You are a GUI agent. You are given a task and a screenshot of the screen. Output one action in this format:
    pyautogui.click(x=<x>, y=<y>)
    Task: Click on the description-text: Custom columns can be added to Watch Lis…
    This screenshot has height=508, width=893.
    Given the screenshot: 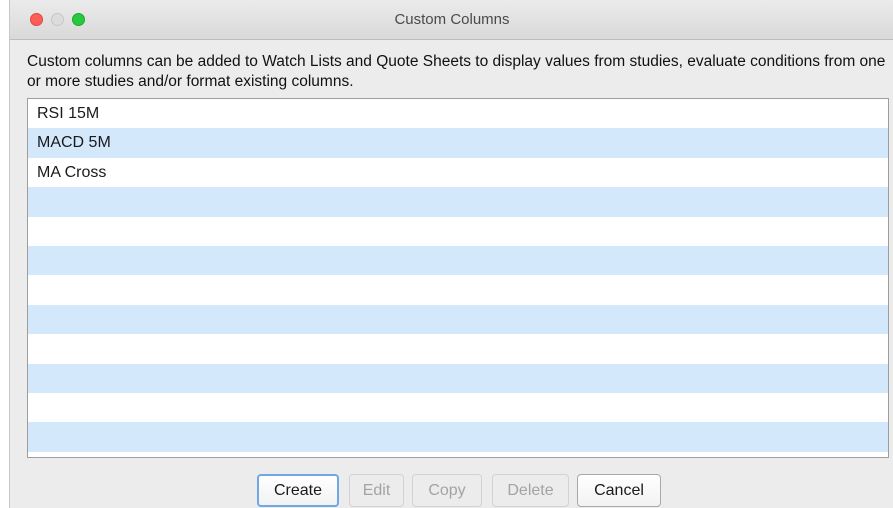 What is the action you would take?
    pyautogui.click(x=456, y=71)
    